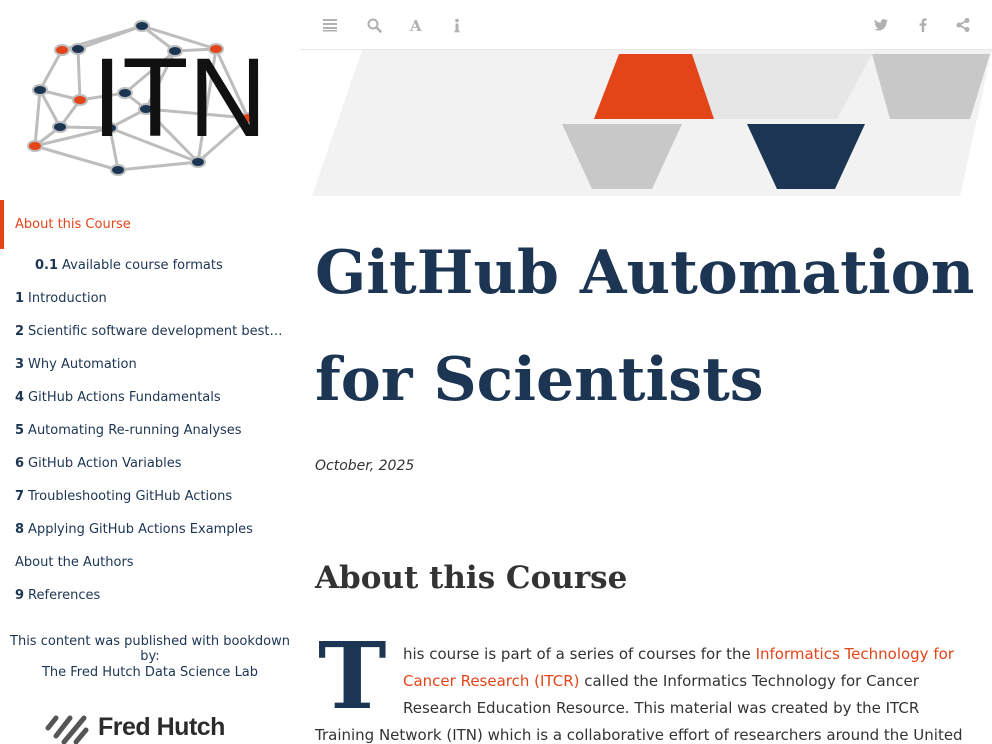 This screenshot has width=992, height=744. What do you see at coordinates (179, 97) in the screenshot?
I see `logo-text: ITN` at bounding box center [179, 97].